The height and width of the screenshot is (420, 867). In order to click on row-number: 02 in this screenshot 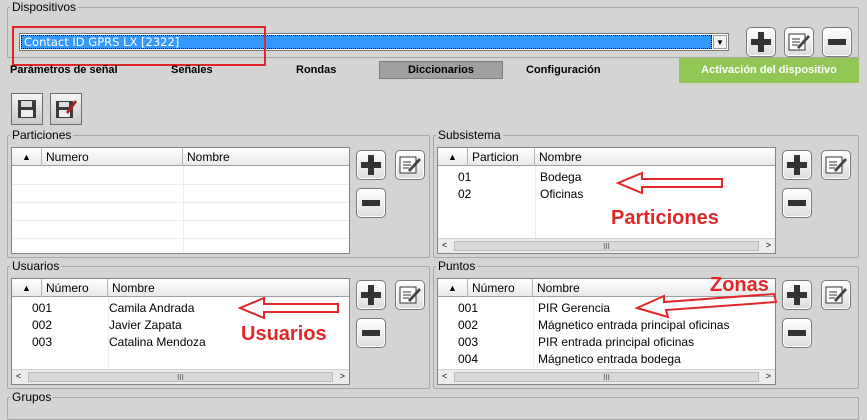, I will do `click(465, 194)`.